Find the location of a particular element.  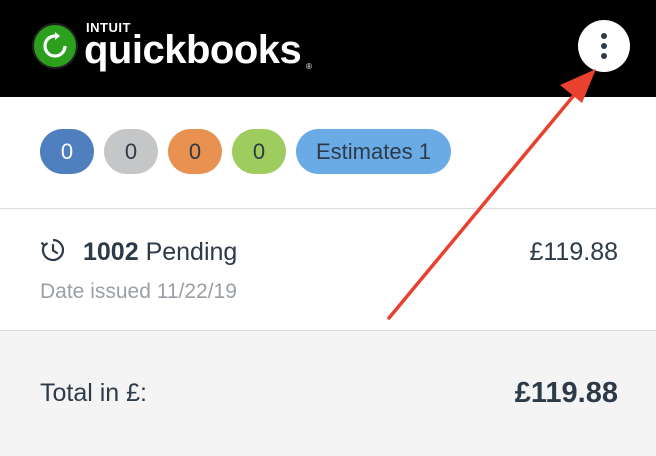

total-label: Total in £: is located at coordinates (94, 393).